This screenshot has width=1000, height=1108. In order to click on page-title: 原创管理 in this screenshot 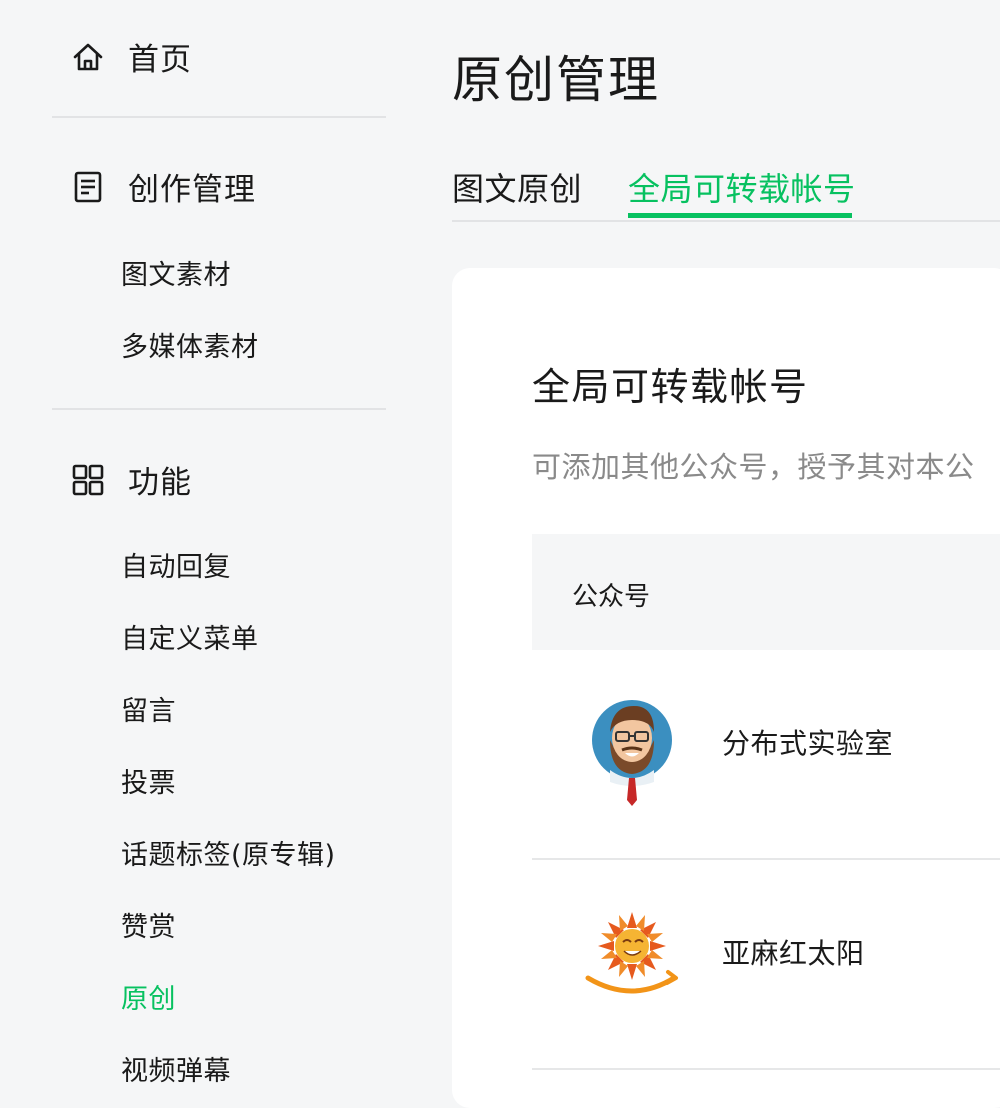, I will do `click(556, 80)`.